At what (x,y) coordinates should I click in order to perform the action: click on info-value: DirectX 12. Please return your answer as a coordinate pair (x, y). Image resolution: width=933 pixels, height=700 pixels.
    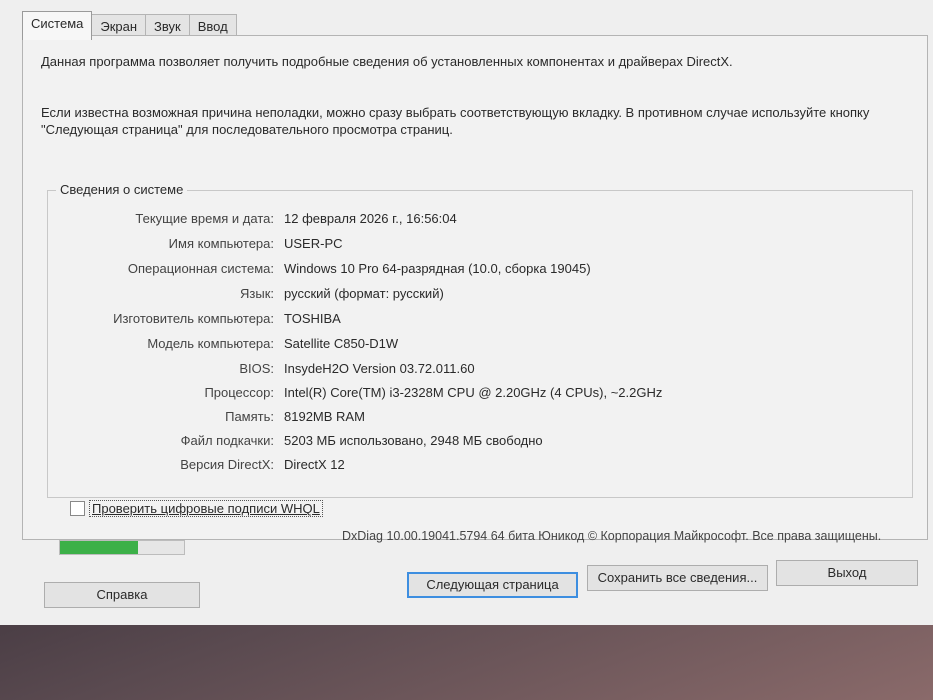
    Looking at the image, I should click on (314, 464).